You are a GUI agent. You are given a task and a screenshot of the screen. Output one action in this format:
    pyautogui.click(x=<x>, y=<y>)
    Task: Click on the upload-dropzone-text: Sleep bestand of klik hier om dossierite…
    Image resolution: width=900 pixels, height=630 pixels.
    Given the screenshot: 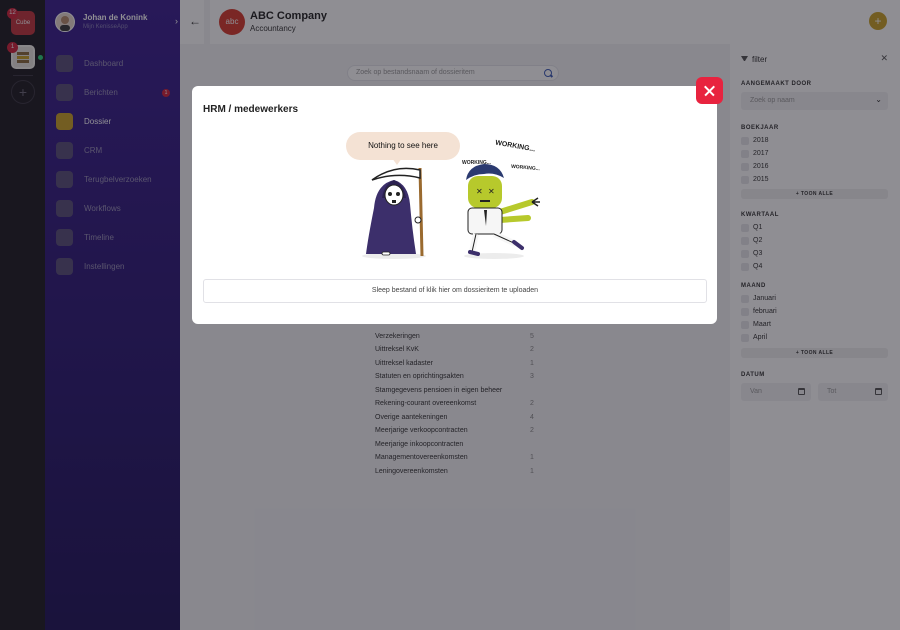 What is the action you would take?
    pyautogui.click(x=455, y=290)
    